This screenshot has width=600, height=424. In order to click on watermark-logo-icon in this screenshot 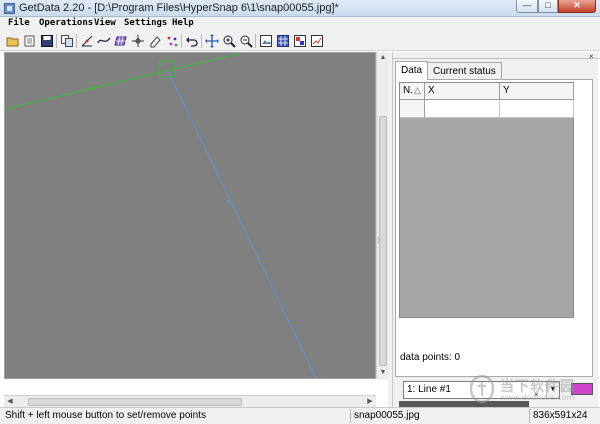, I will do `click(482, 389)`.